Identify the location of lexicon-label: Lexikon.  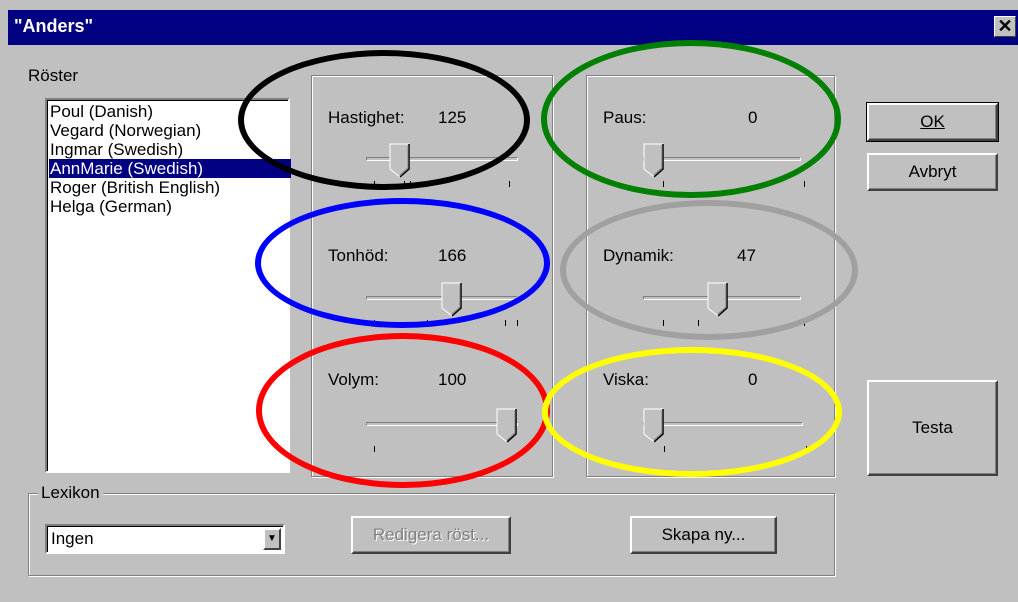
(70, 493).